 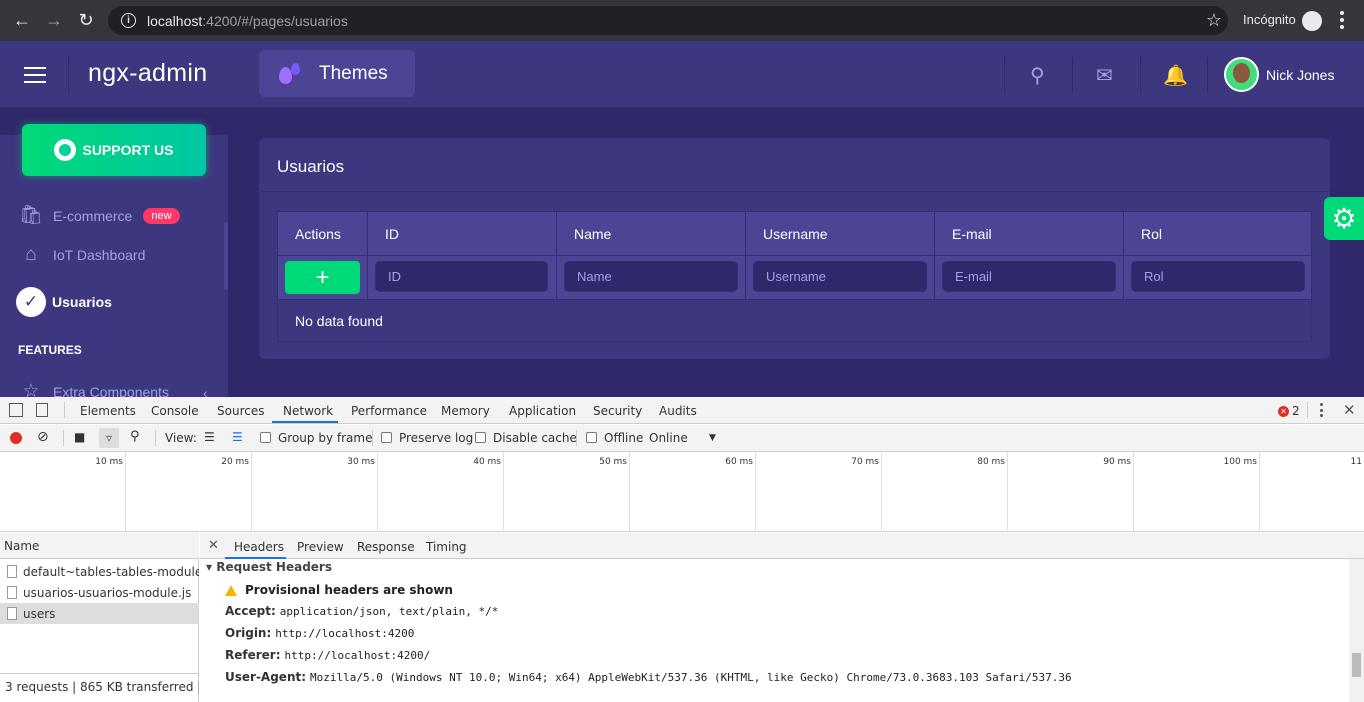 I want to click on clear-icon: ⊘, so click(x=43, y=437).